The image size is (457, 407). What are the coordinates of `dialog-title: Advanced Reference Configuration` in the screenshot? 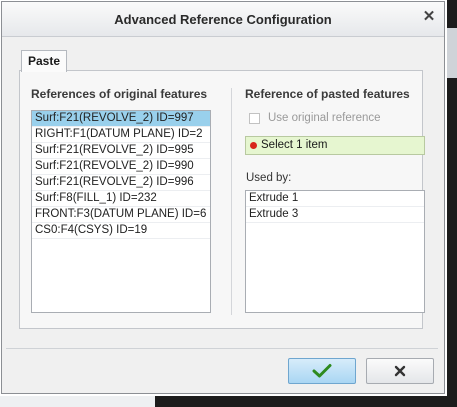 It's located at (223, 19).